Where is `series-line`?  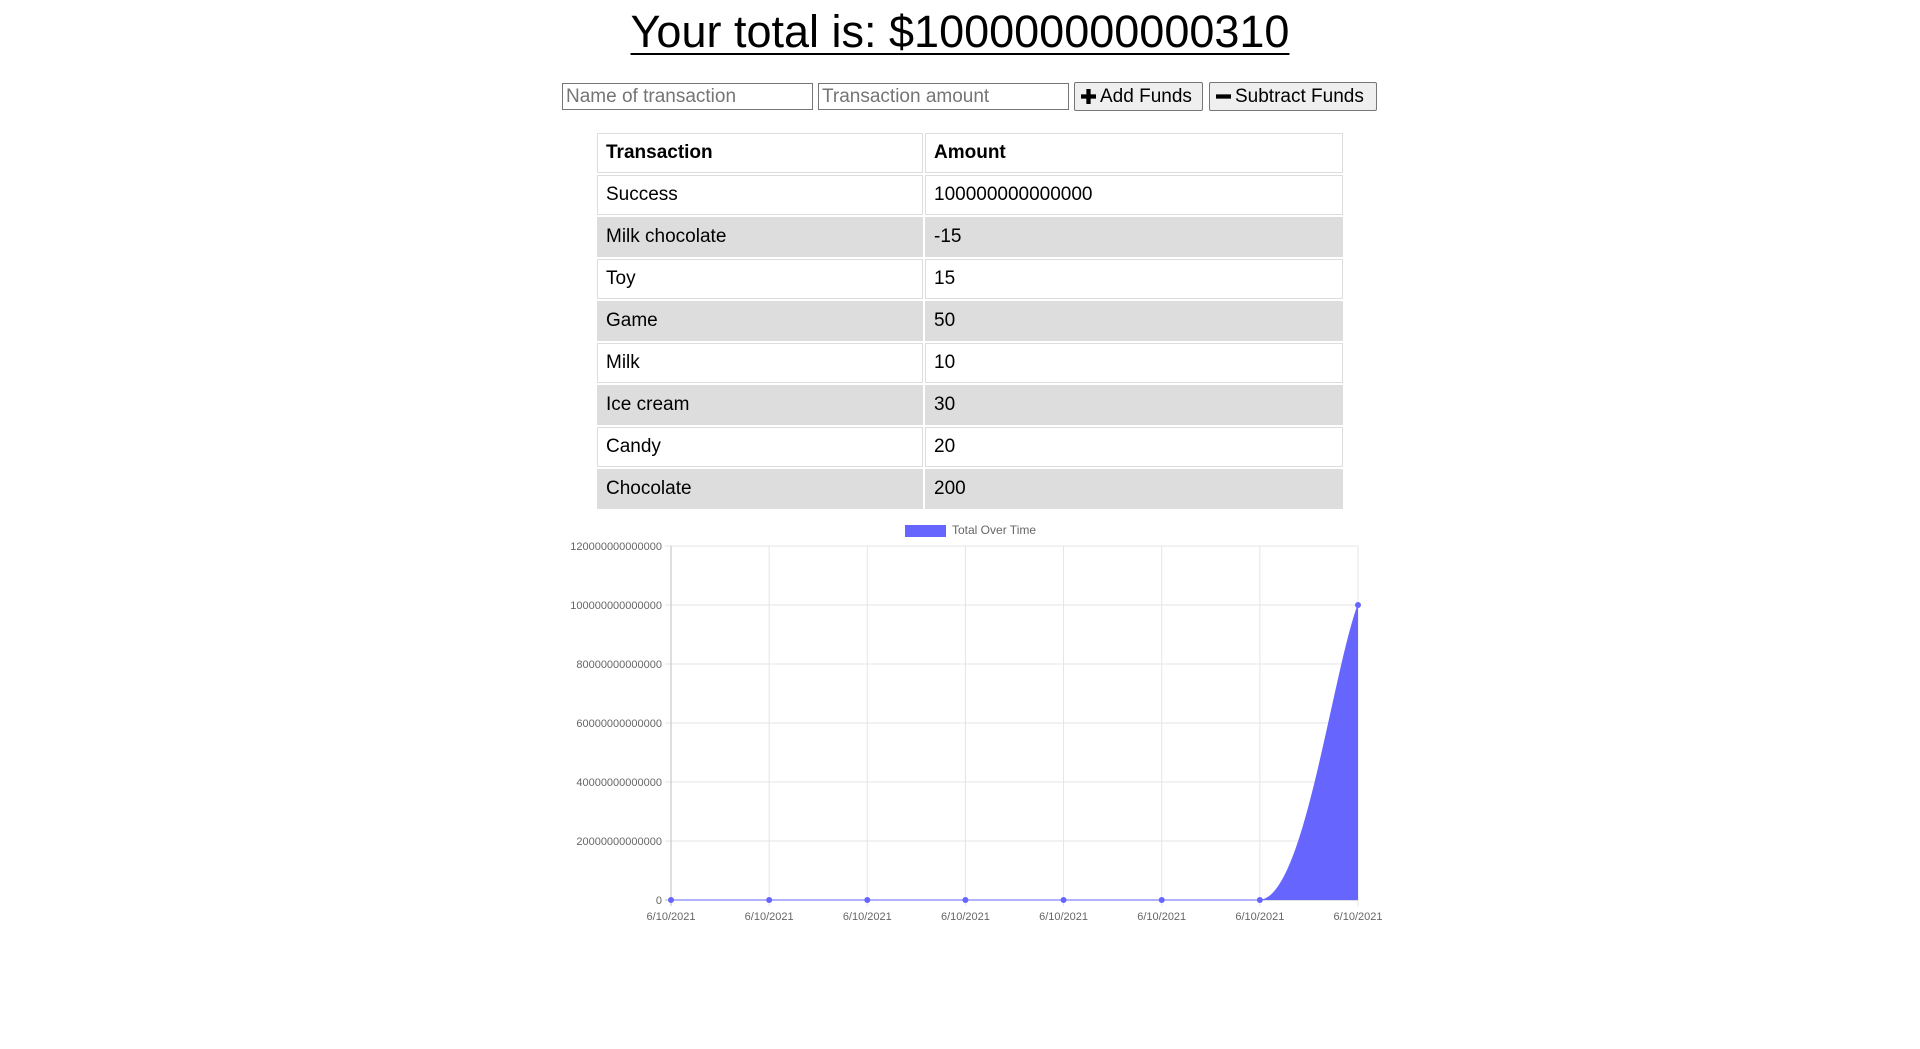 series-line is located at coordinates (1014, 752).